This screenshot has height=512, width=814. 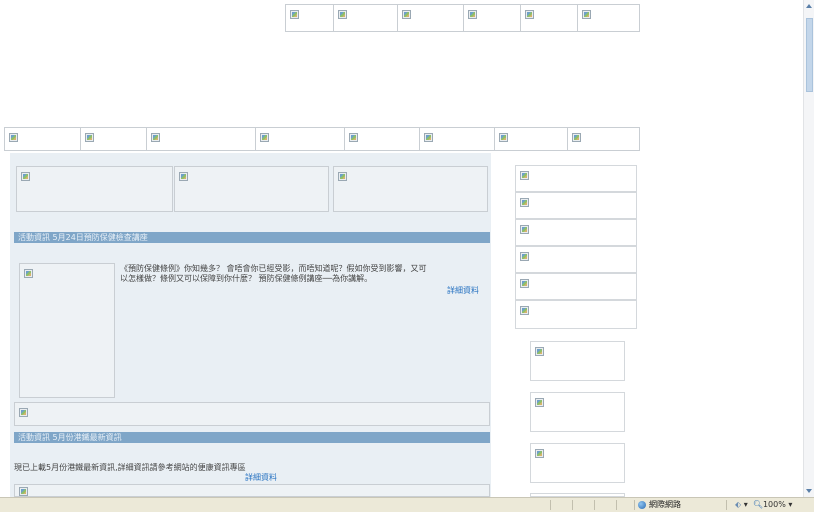 I want to click on scroll-up-icon, so click(x=809, y=6).